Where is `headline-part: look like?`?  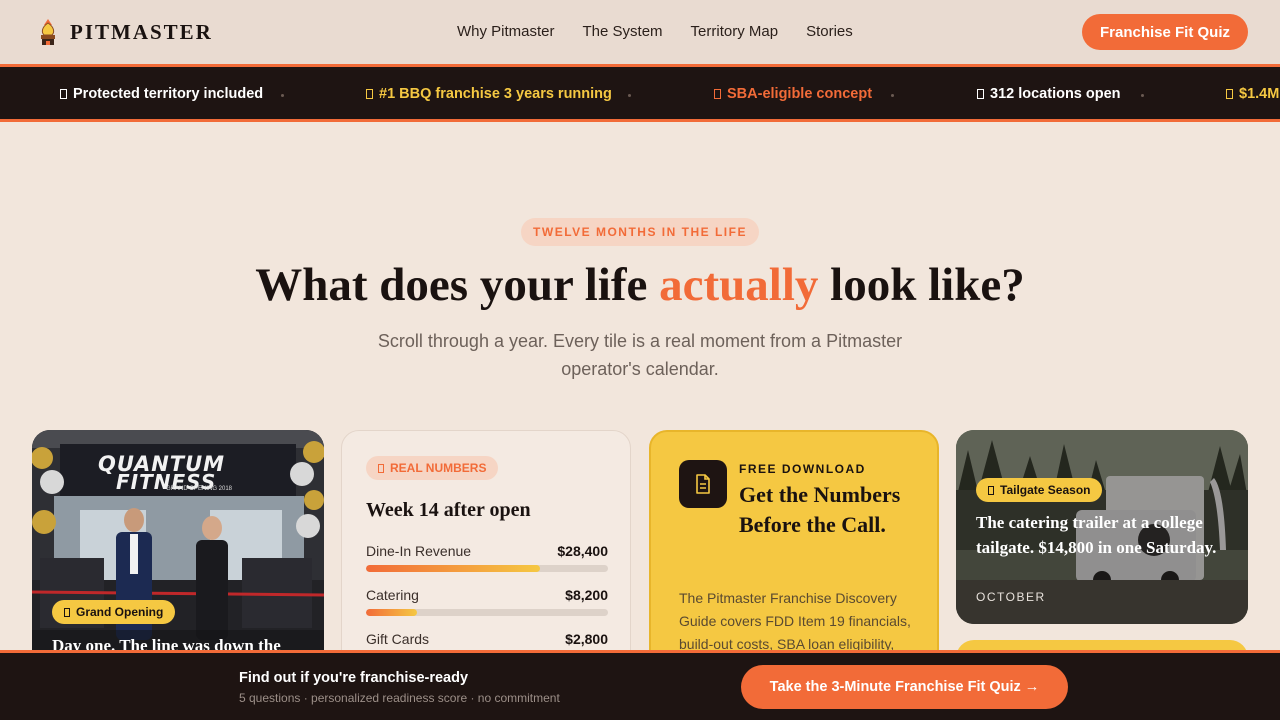 headline-part: look like? is located at coordinates (921, 285).